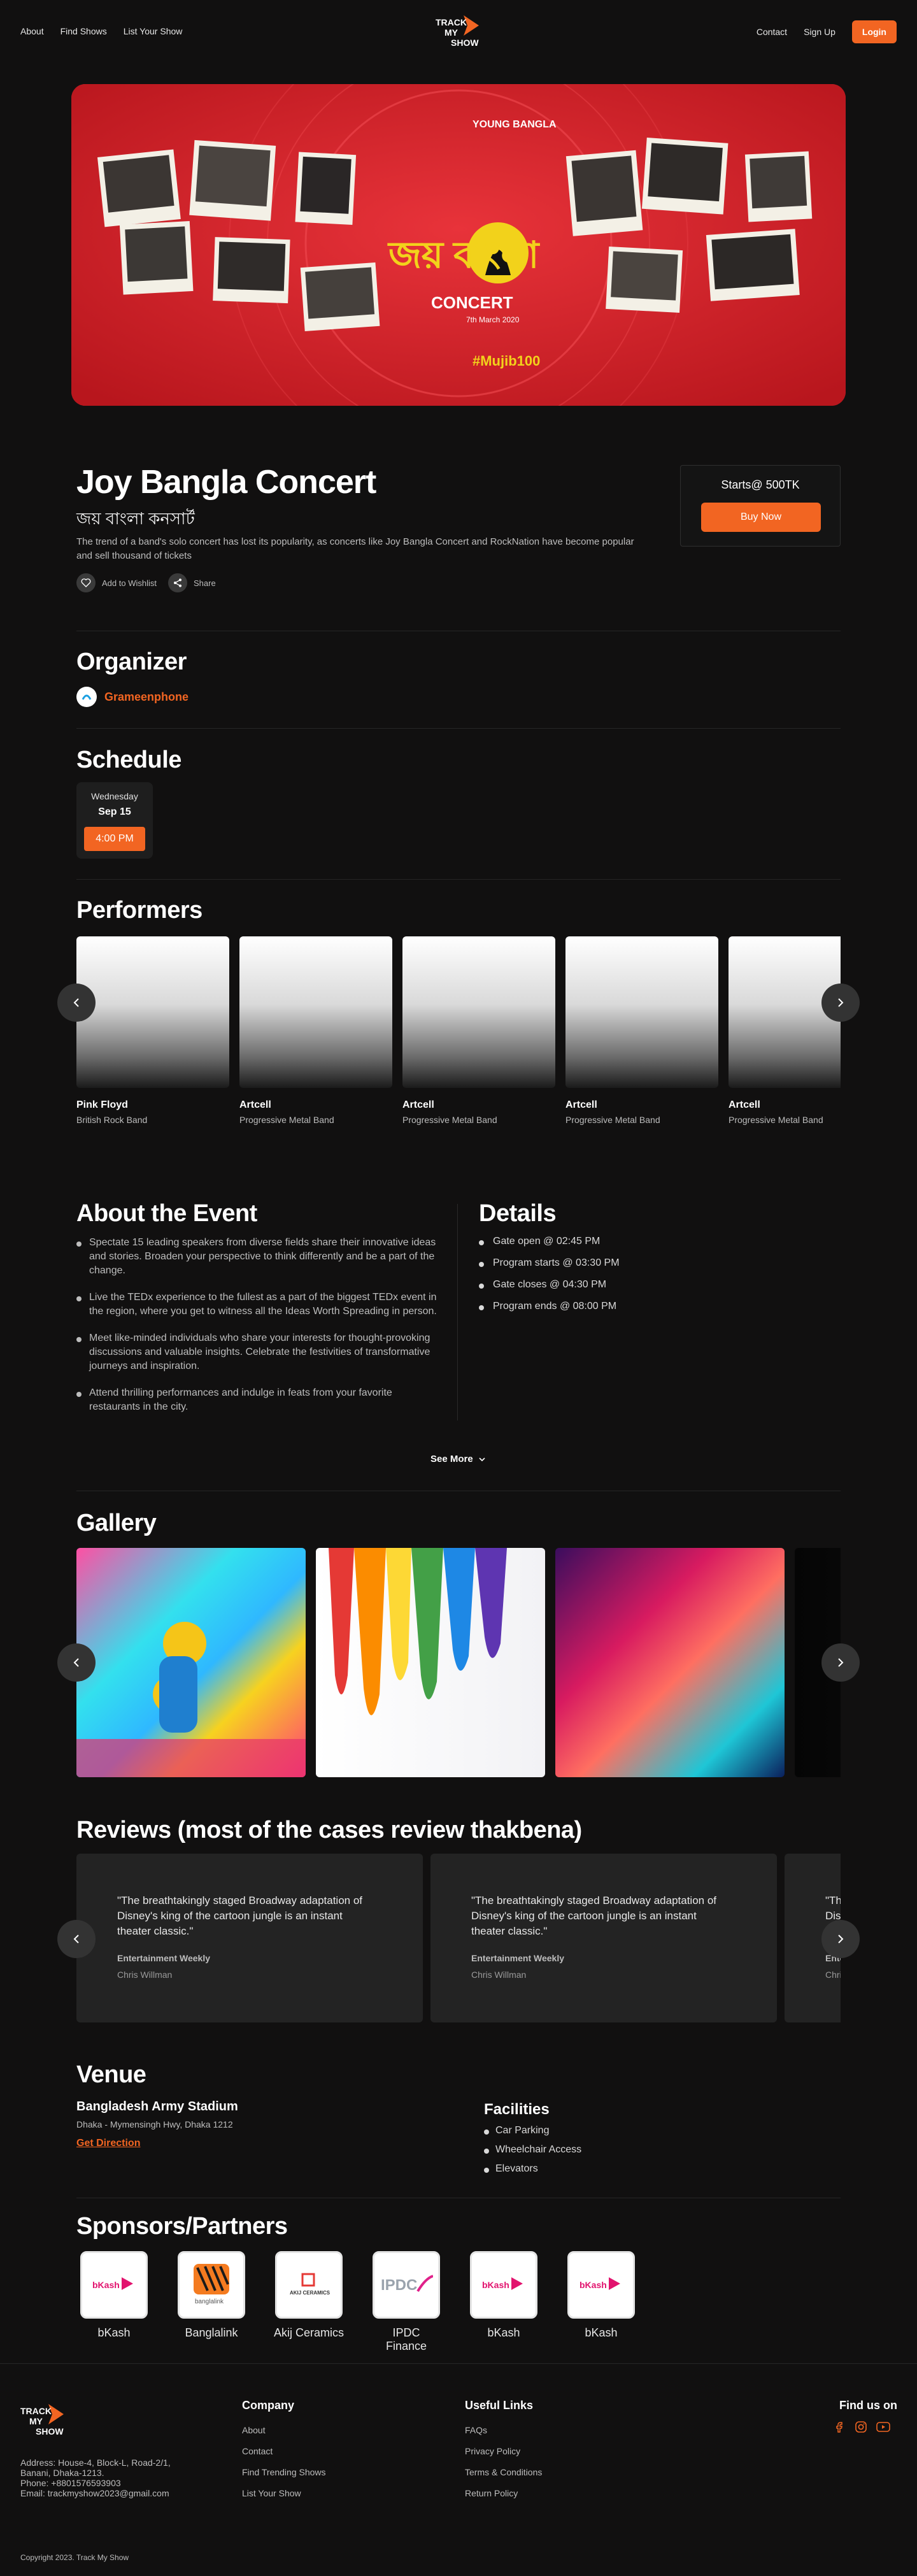  I want to click on event-title: Joy Bangla Concert, so click(226, 482).